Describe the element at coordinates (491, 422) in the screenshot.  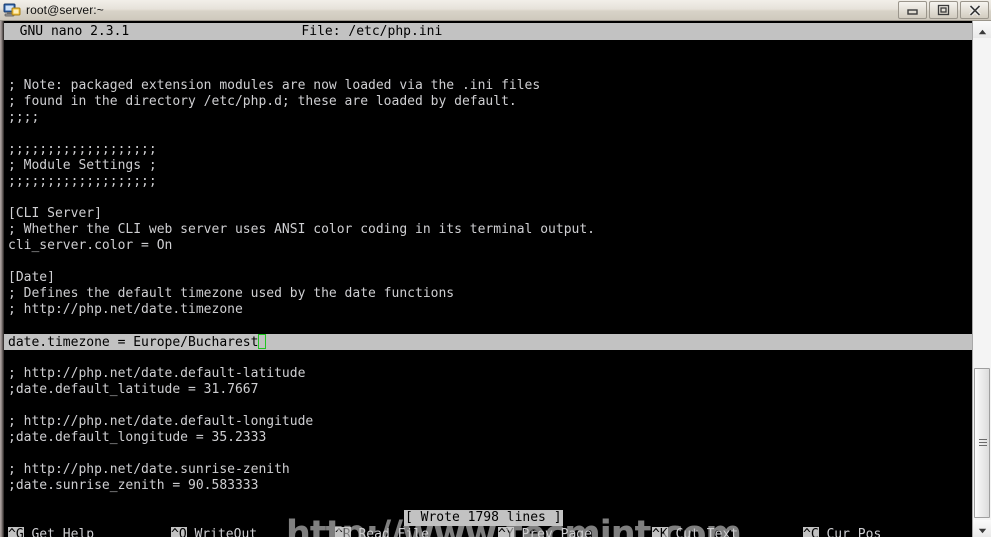
I see `editor-line: ; http://php.net/date.default-longitude` at that location.